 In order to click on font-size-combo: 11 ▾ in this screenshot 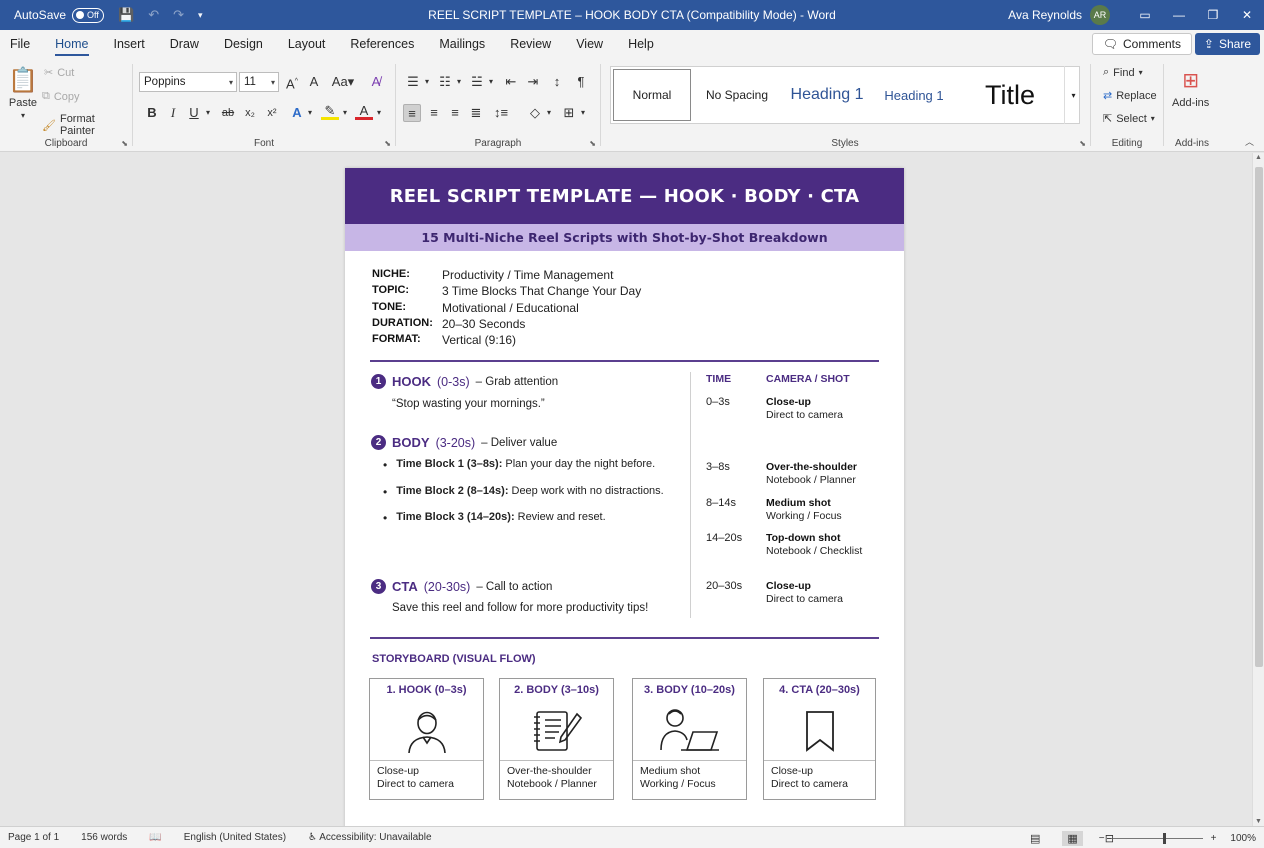, I will do `click(259, 82)`.